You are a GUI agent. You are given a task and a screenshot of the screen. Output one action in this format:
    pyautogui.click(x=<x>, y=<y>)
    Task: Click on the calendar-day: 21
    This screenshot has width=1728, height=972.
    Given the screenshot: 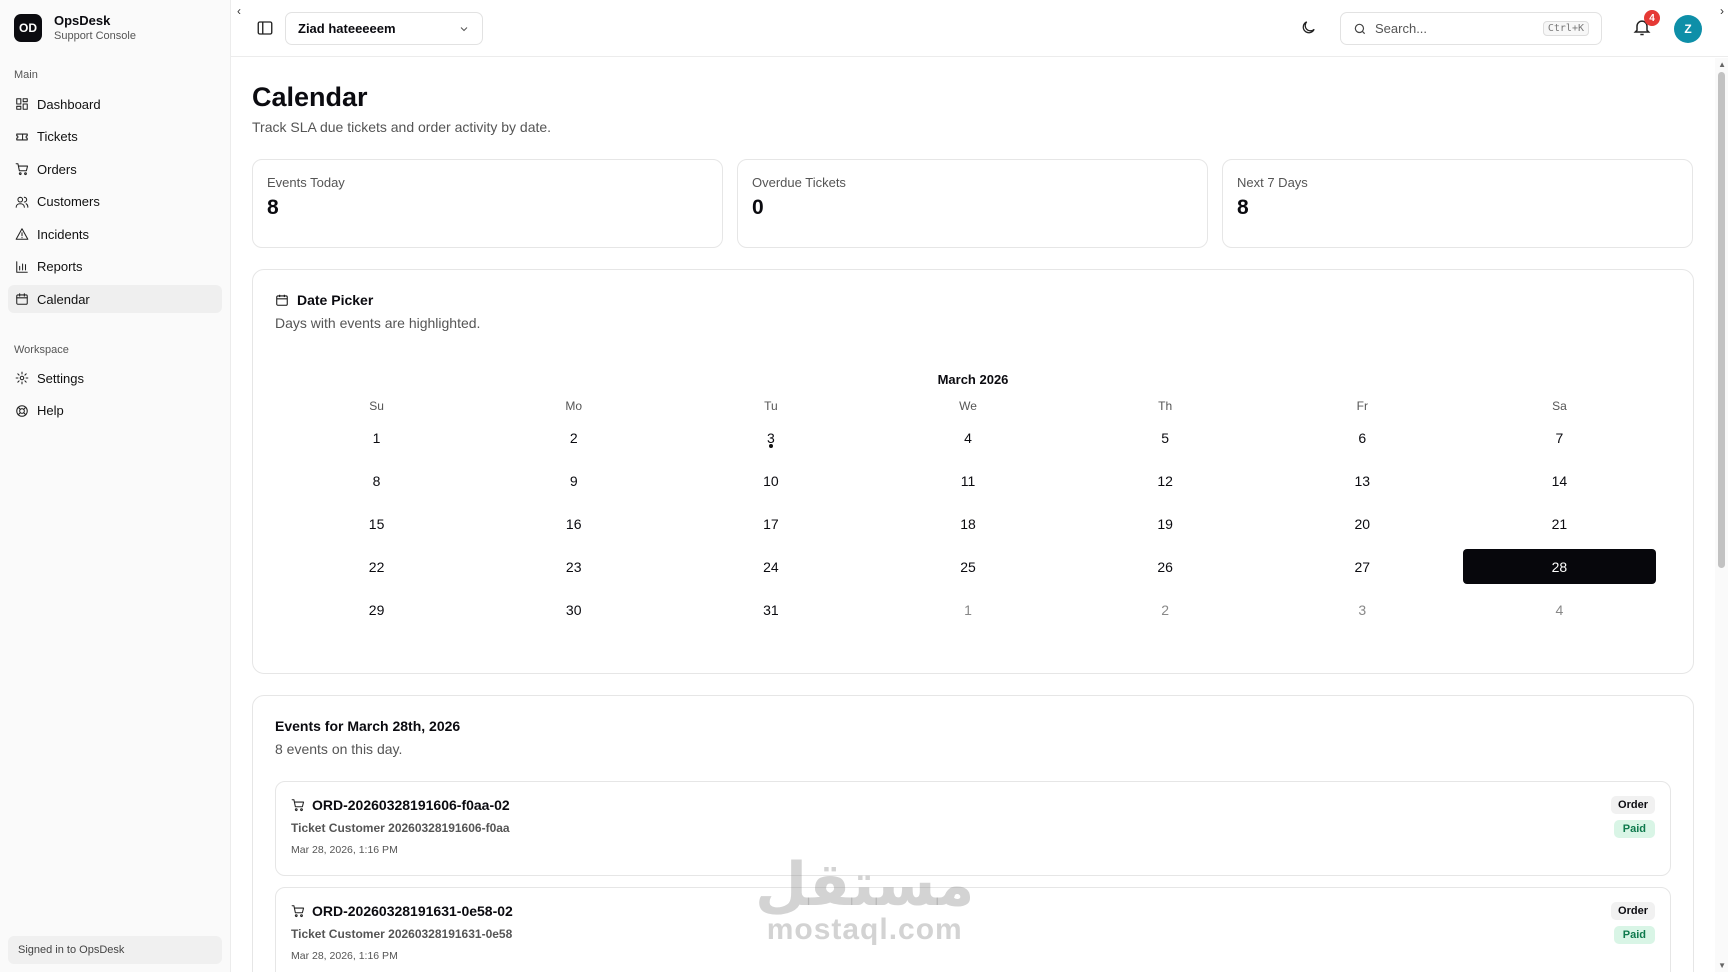 What is the action you would take?
    pyautogui.click(x=1559, y=523)
    